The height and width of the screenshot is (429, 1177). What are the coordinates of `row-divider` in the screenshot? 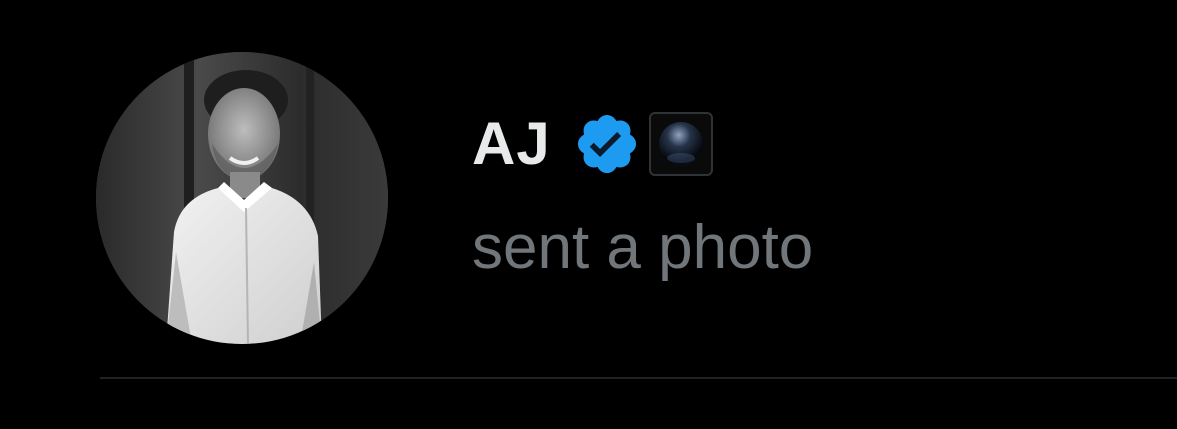 It's located at (638, 378).